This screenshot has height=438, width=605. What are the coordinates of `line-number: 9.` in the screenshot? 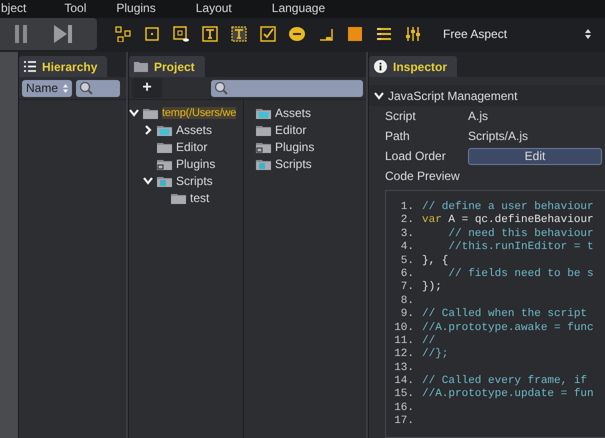 It's located at (407, 315).